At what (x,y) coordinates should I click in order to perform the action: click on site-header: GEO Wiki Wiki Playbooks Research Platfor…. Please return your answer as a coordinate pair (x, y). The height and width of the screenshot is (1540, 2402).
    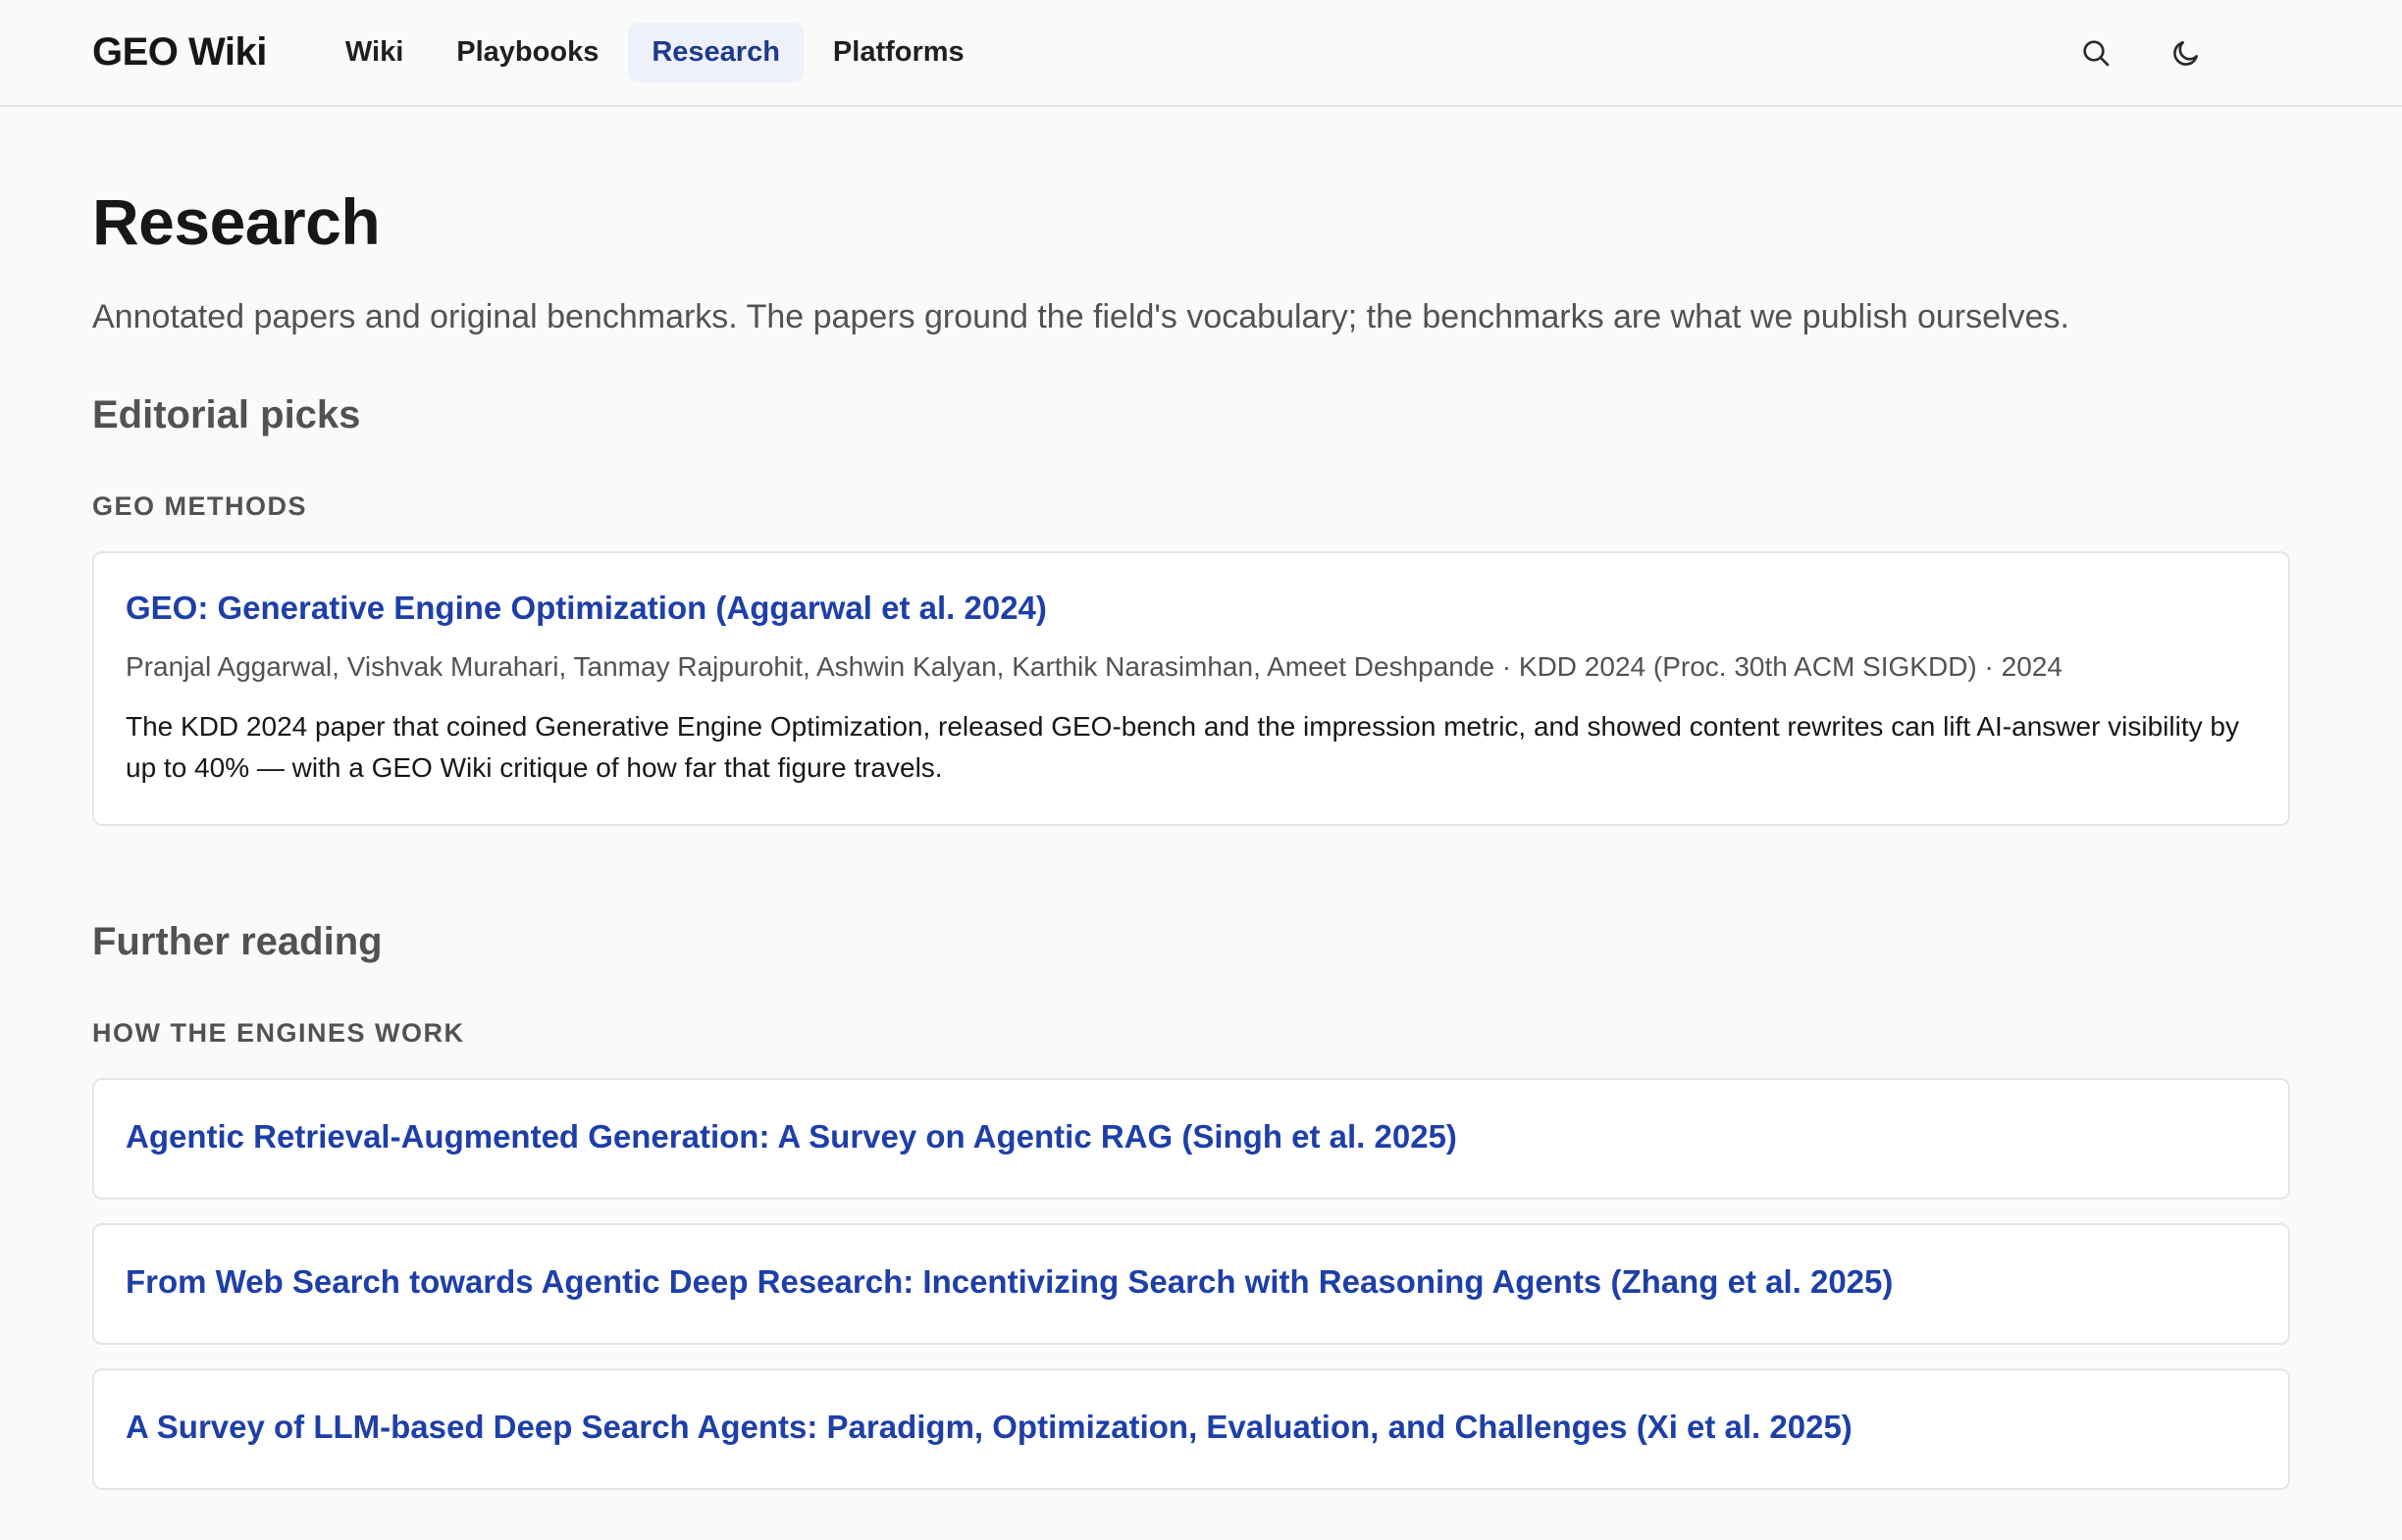
    Looking at the image, I should click on (1201, 53).